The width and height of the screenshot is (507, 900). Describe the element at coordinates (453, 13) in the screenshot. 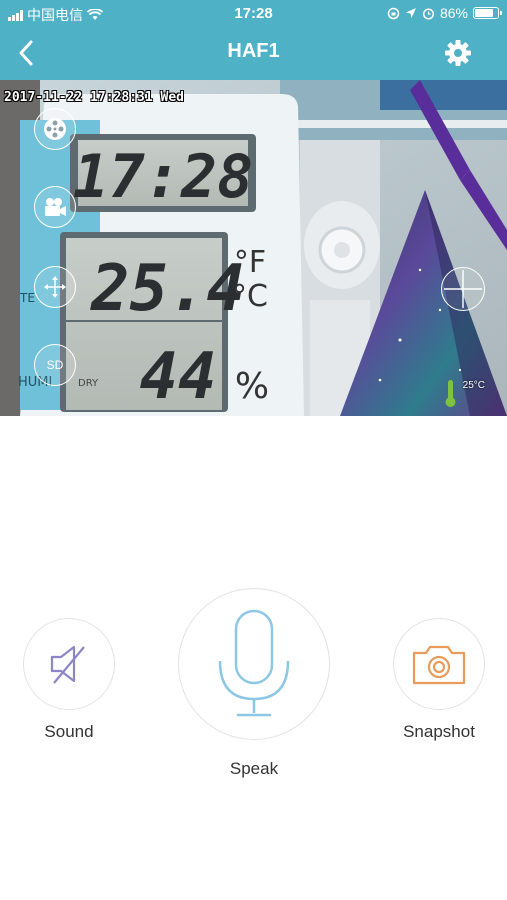

I see `battery-percent: 86%` at that location.